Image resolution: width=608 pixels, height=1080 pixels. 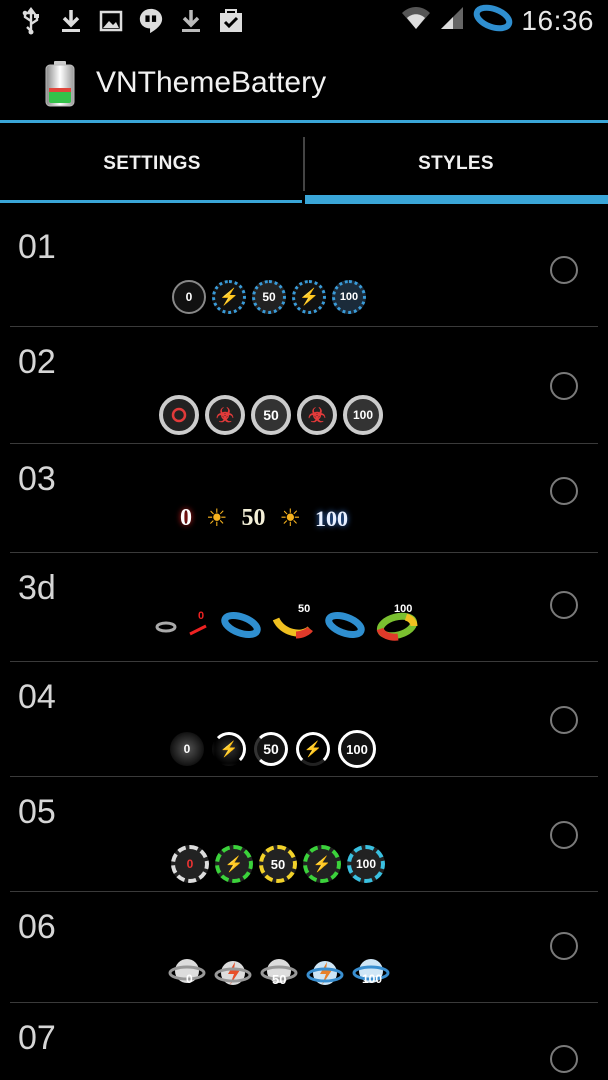 I want to click on style-name: 06, so click(x=37, y=927).